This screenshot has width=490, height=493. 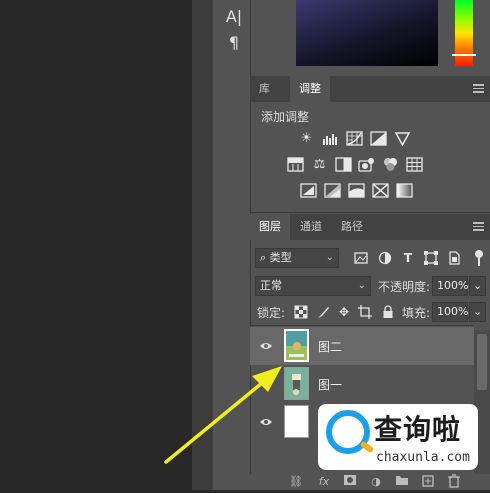 I want to click on watermark-badge: 查询啦 chaxunla.com, so click(x=398, y=437).